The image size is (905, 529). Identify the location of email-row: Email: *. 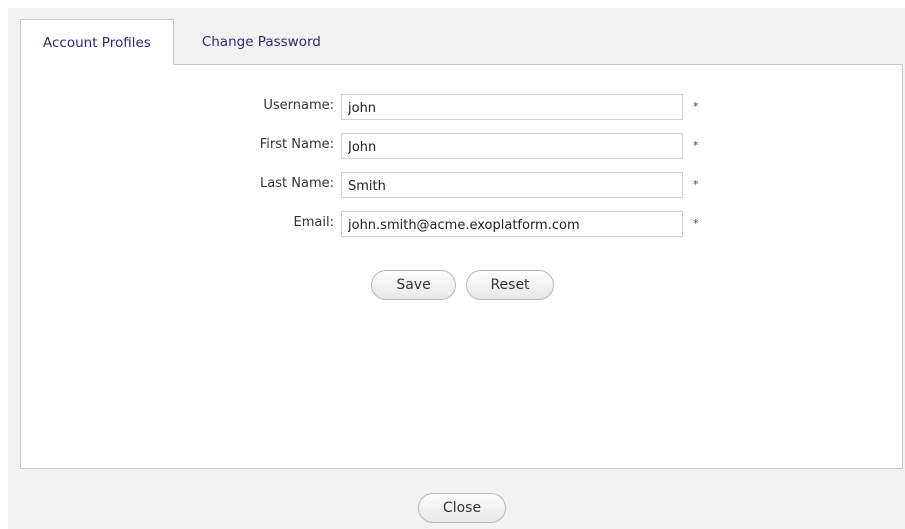
(462, 224).